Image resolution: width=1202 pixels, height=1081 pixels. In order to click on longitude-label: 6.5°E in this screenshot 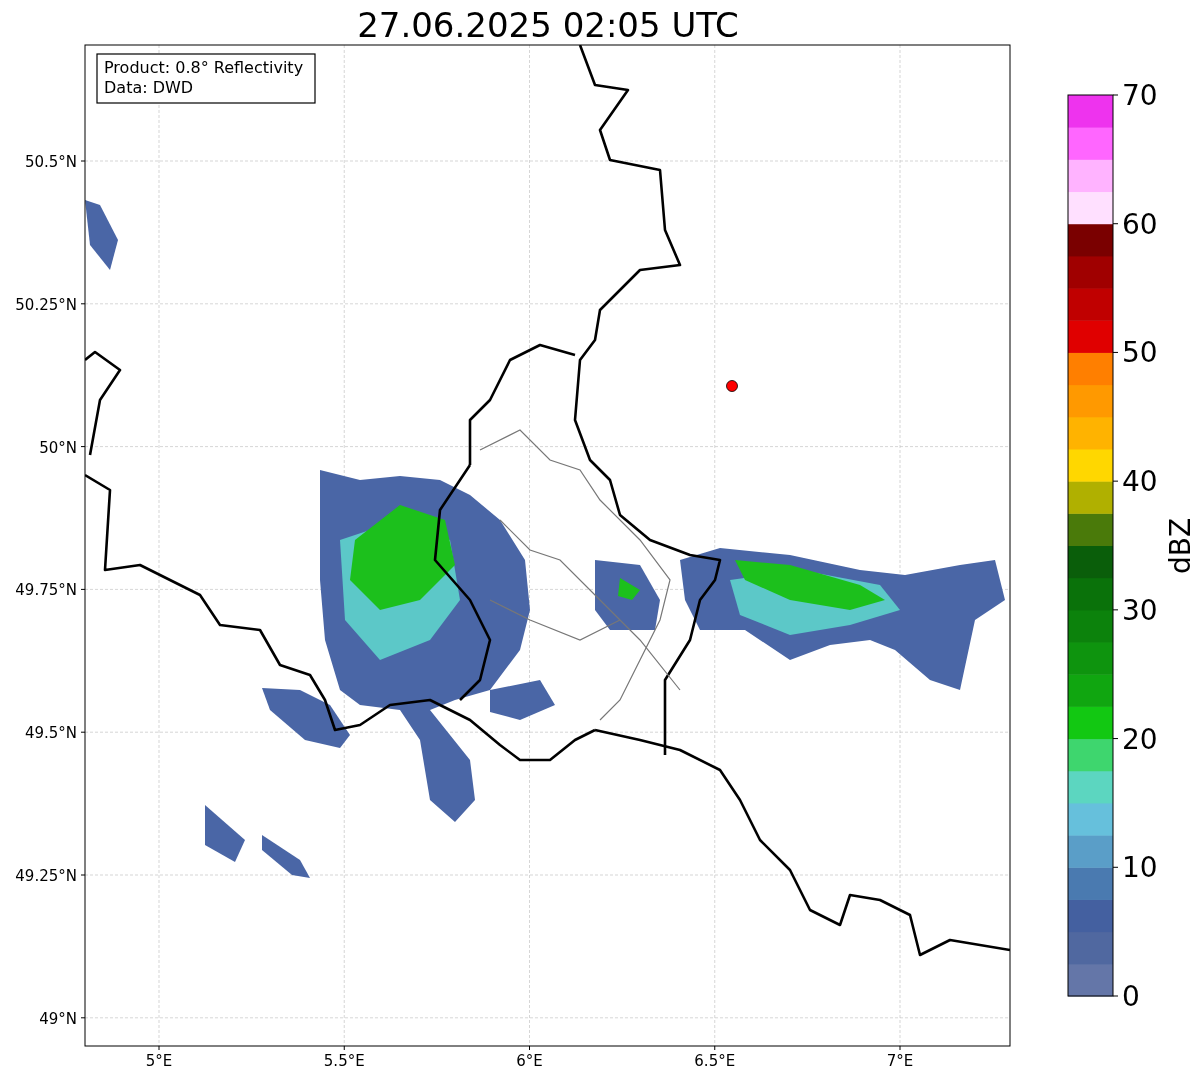, I will do `click(715, 1061)`.